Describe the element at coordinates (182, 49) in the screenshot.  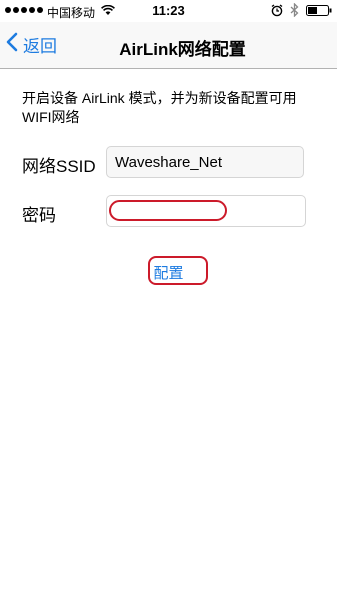
I see `page-title: AirLink网络配置` at that location.